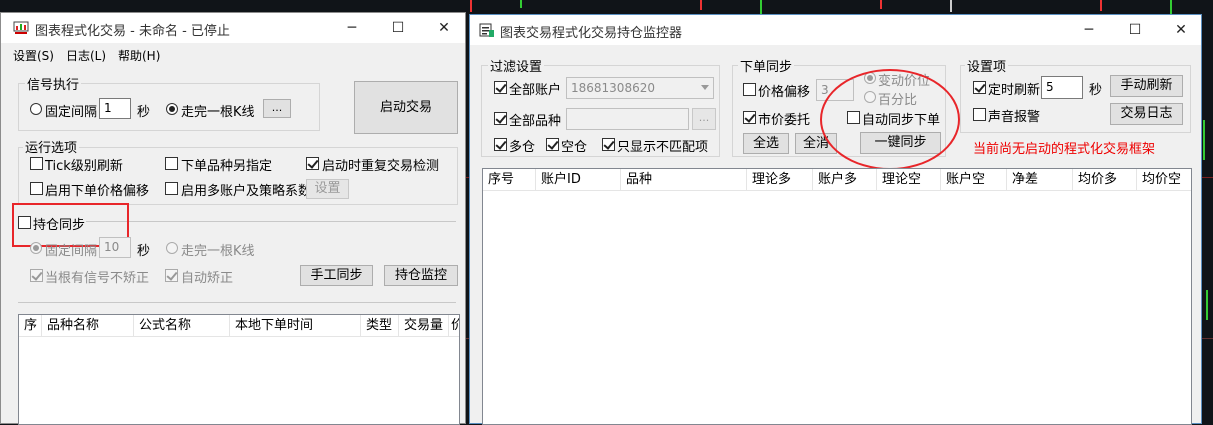 Image resolution: width=1213 pixels, height=425 pixels. What do you see at coordinates (295, 326) in the screenshot?
I see `th-local-order-time: 本地下单时间` at bounding box center [295, 326].